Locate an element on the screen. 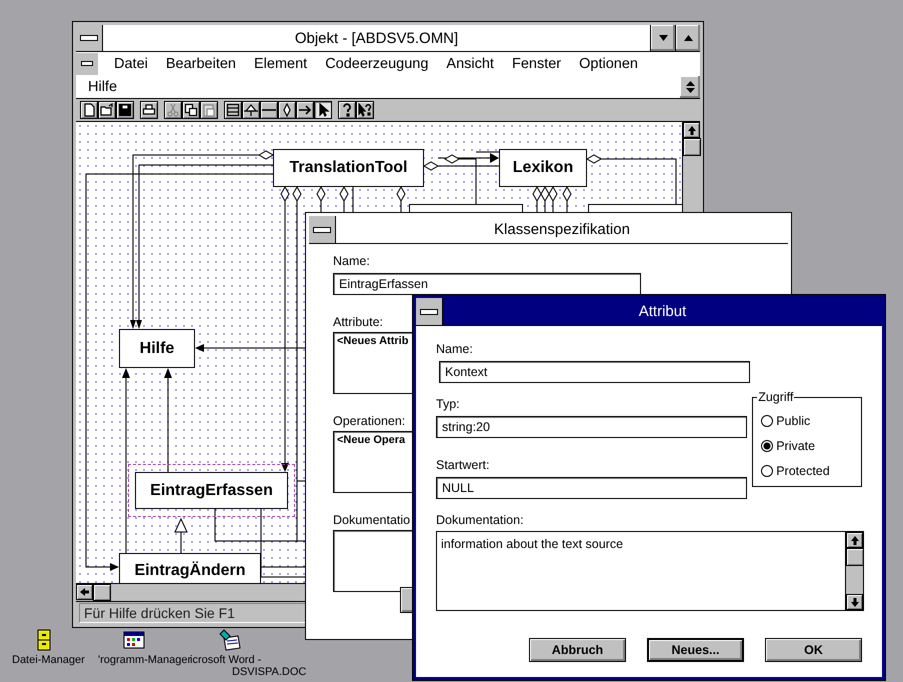 This screenshot has height=682, width=903. menu-item: Datei is located at coordinates (131, 63).